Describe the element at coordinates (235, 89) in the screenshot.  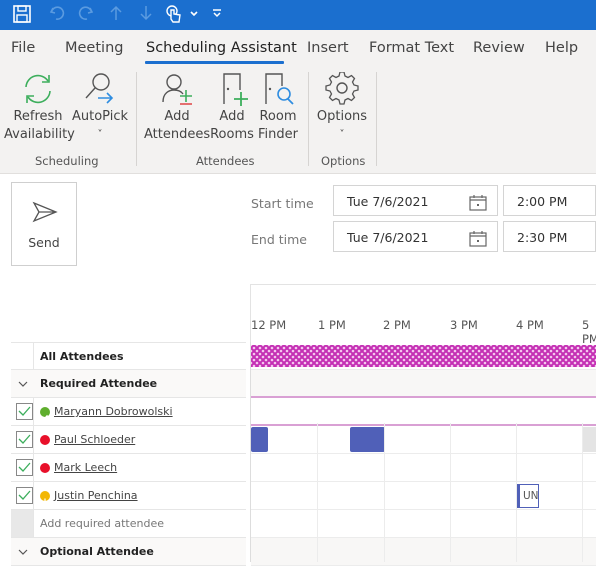
I see `add-rooms-icon` at that location.